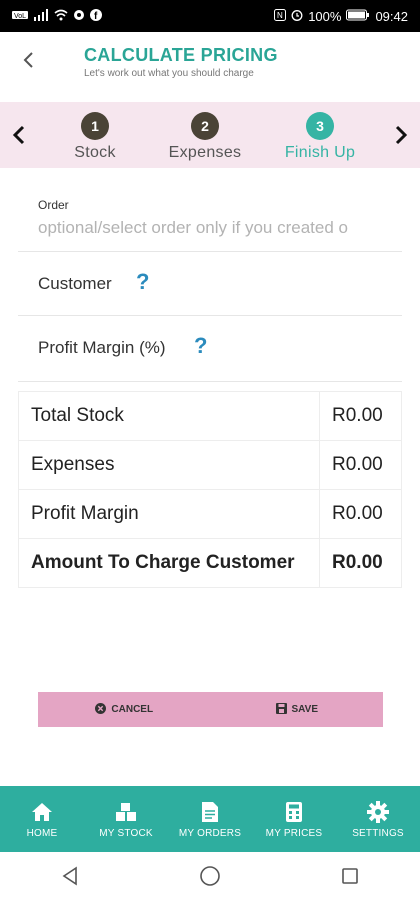 This screenshot has width=420, height=900. I want to click on customer-label: Customer, so click(75, 283).